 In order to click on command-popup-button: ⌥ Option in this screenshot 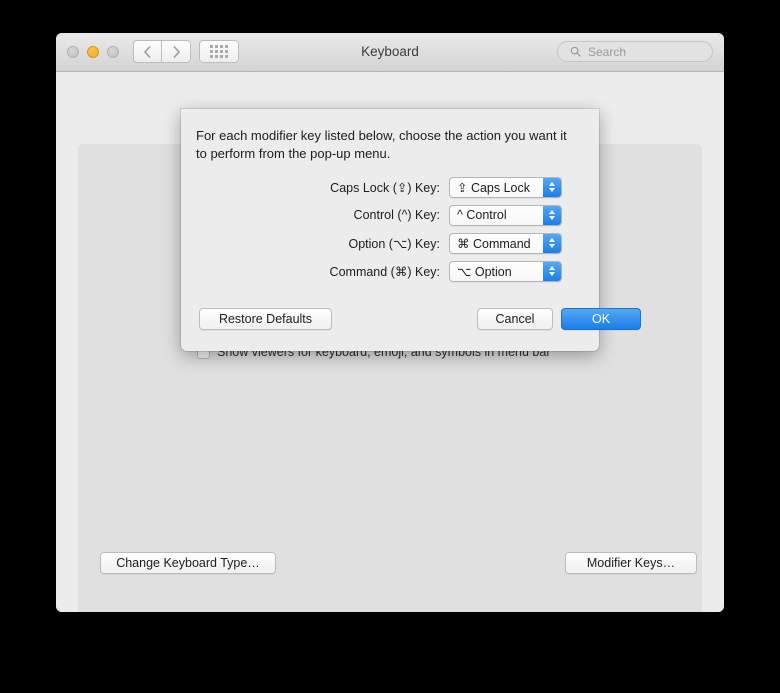, I will do `click(505, 271)`.